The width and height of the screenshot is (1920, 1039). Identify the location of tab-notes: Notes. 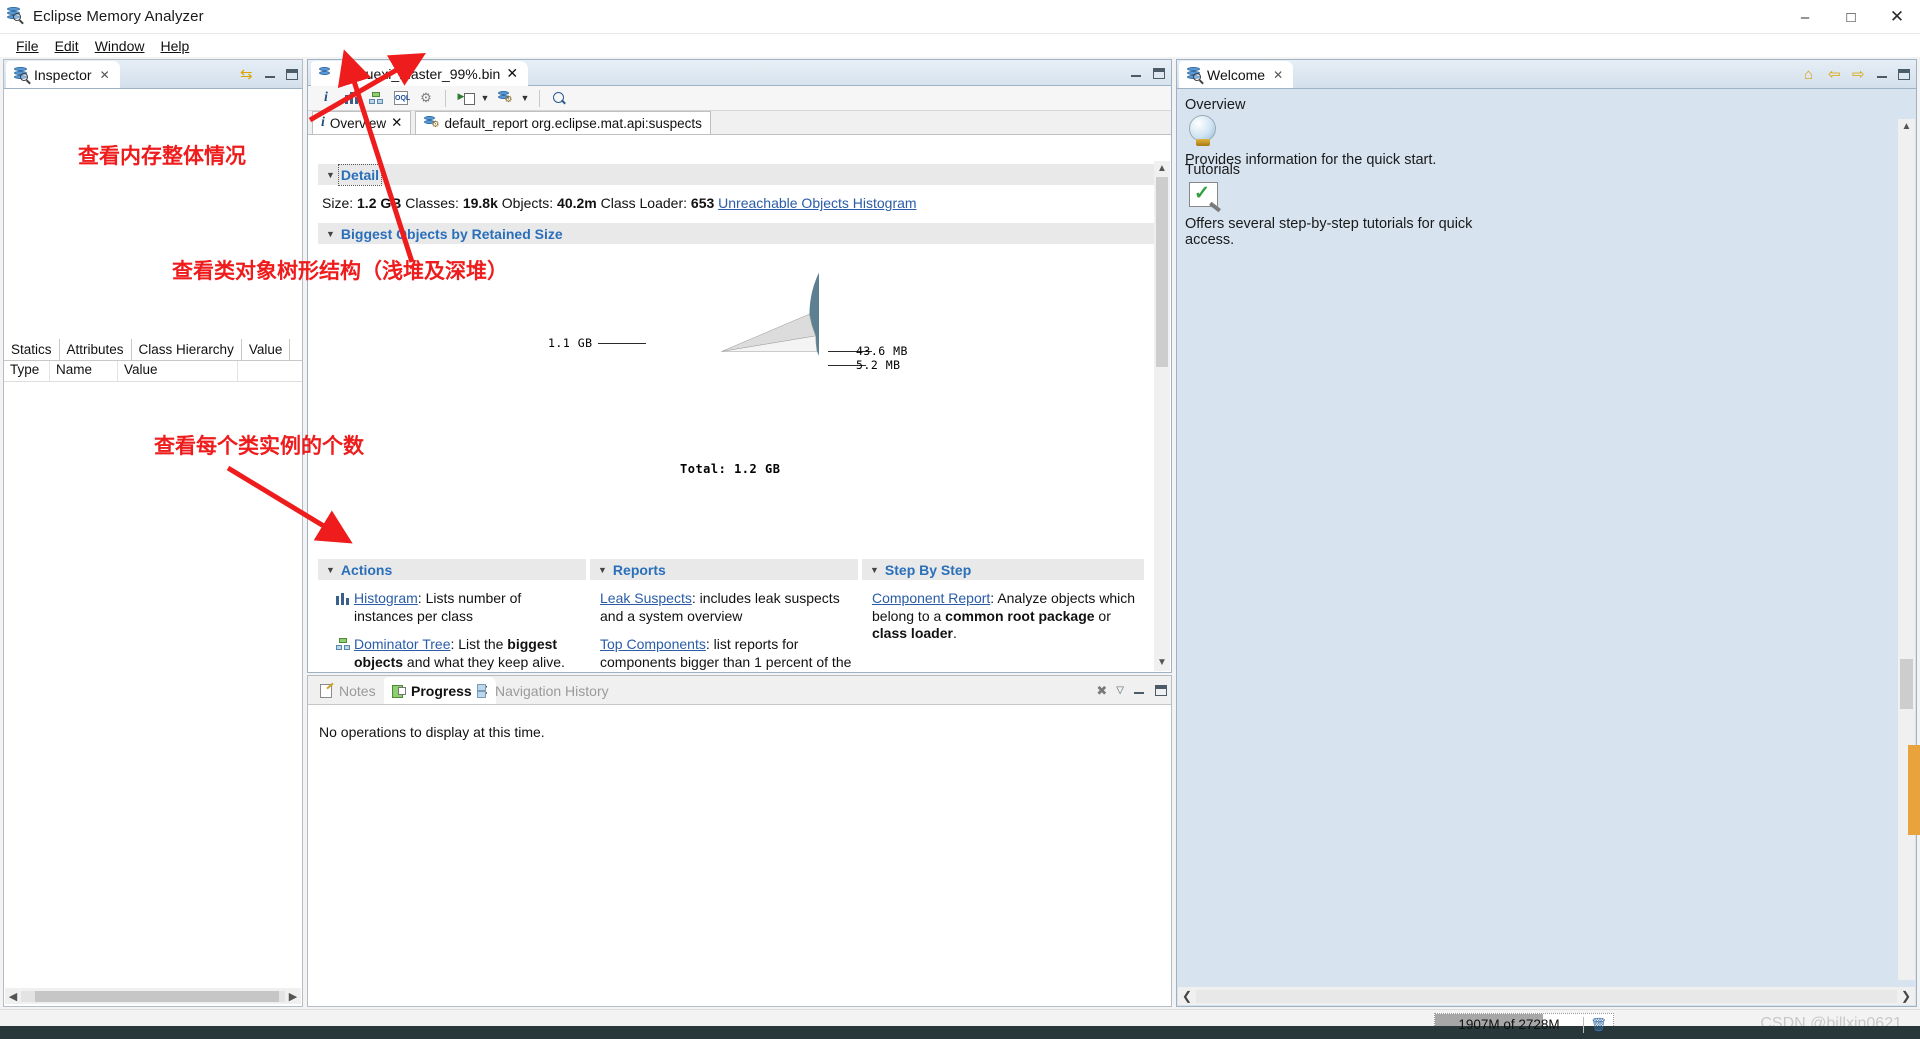
(348, 690).